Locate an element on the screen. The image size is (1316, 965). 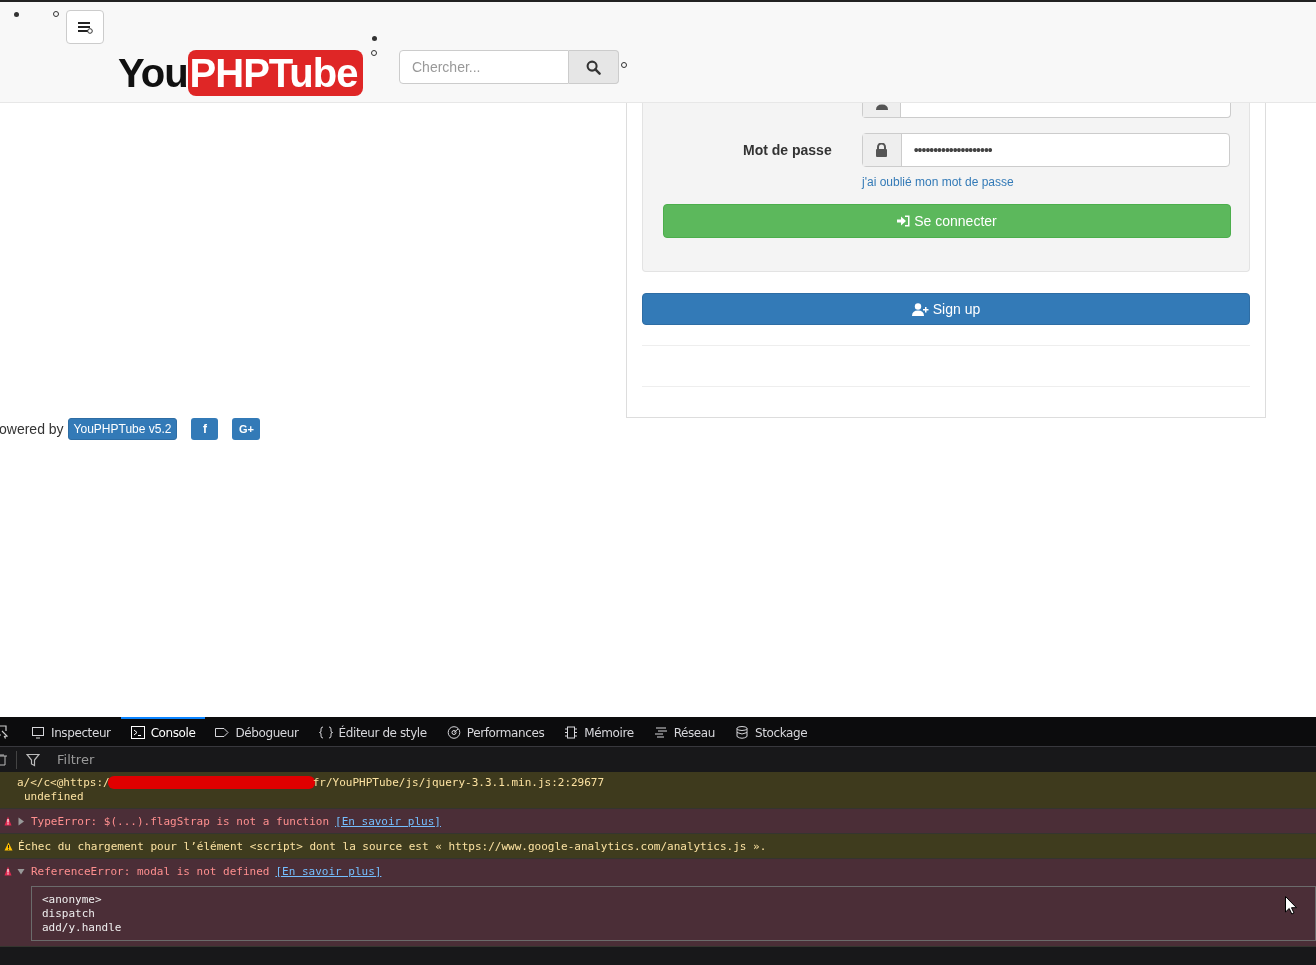
log-text: fr/YouPHPTube/js/jquery-3.3.1.min.js:2:29677 is located at coordinates (458, 782).